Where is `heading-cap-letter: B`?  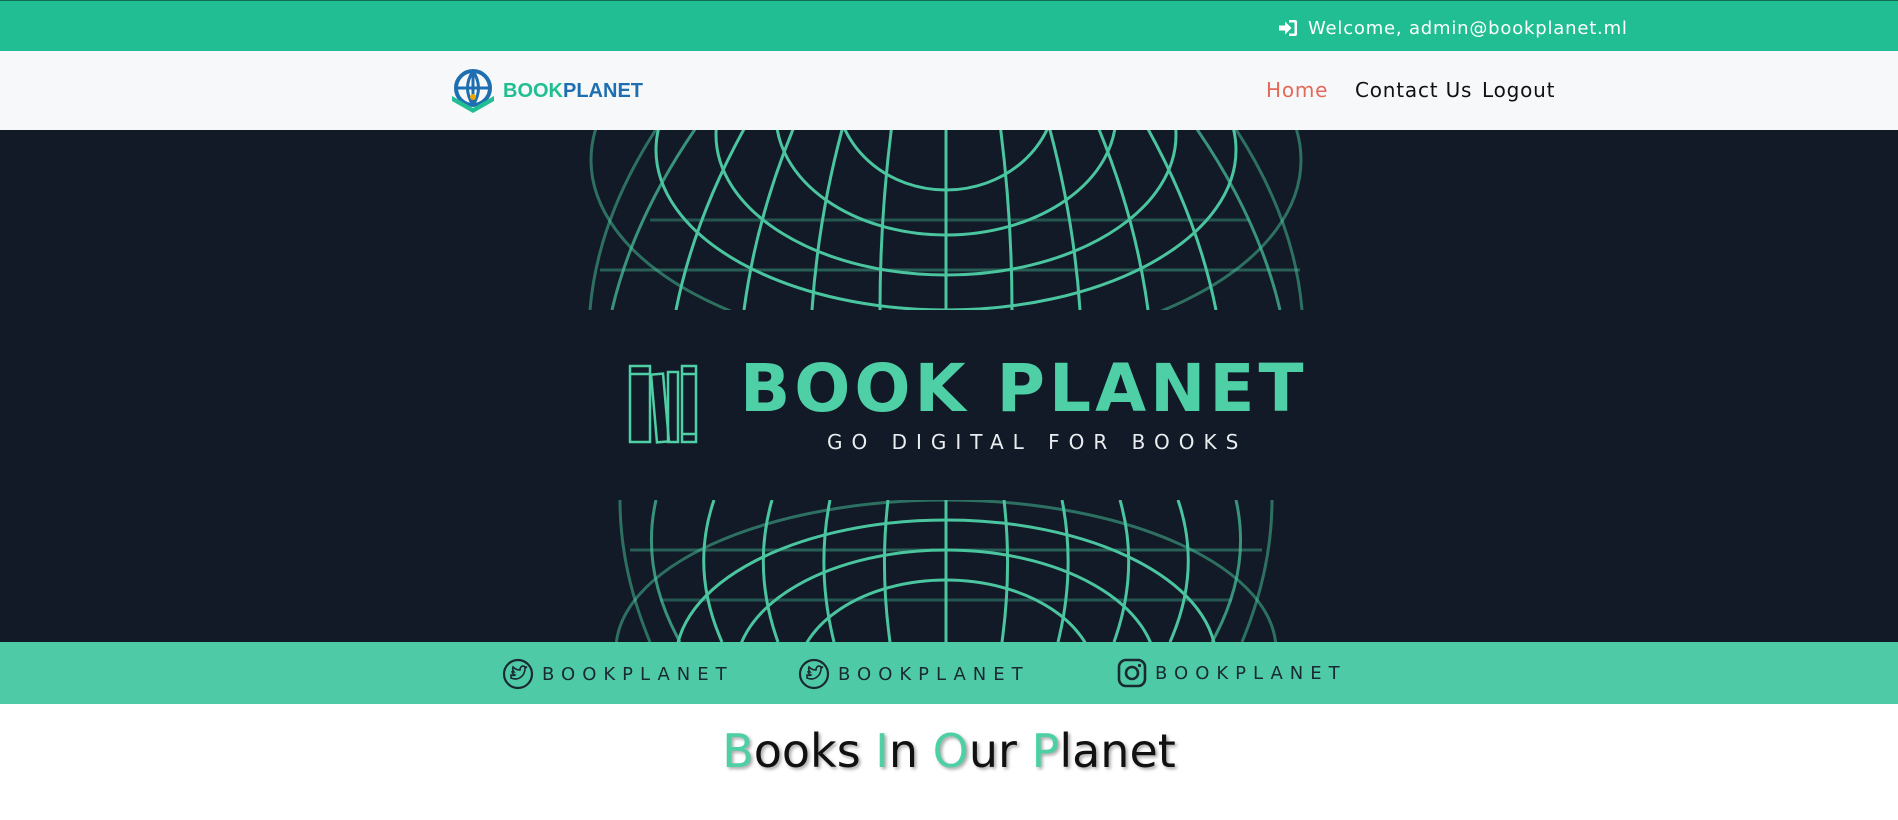 heading-cap-letter: B is located at coordinates (738, 751).